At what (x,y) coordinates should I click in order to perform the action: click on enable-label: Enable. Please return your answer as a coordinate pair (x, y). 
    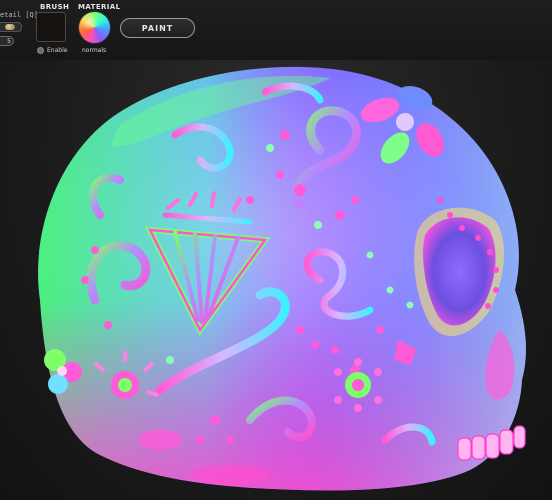
    Looking at the image, I should click on (57, 50).